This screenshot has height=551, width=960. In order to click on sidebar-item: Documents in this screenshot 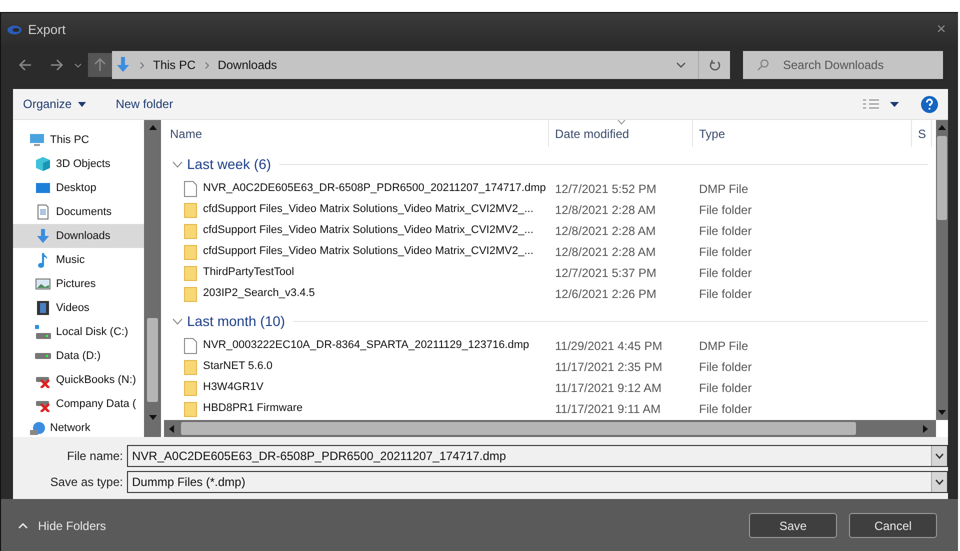, I will do `click(78, 212)`.